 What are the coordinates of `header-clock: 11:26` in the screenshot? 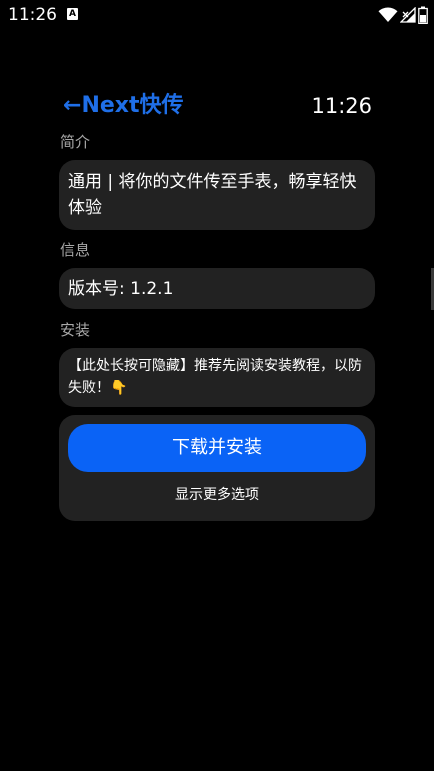 It's located at (341, 106).